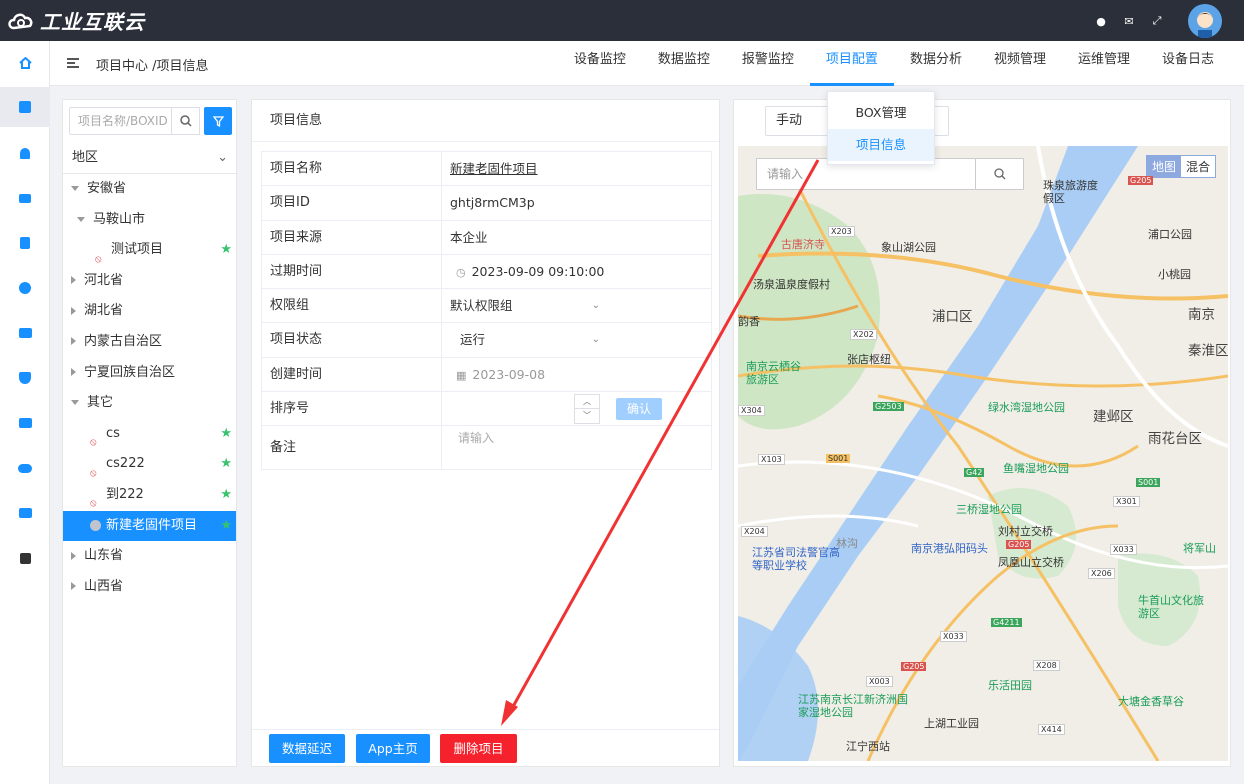  I want to click on road-badge: X103, so click(771, 459).